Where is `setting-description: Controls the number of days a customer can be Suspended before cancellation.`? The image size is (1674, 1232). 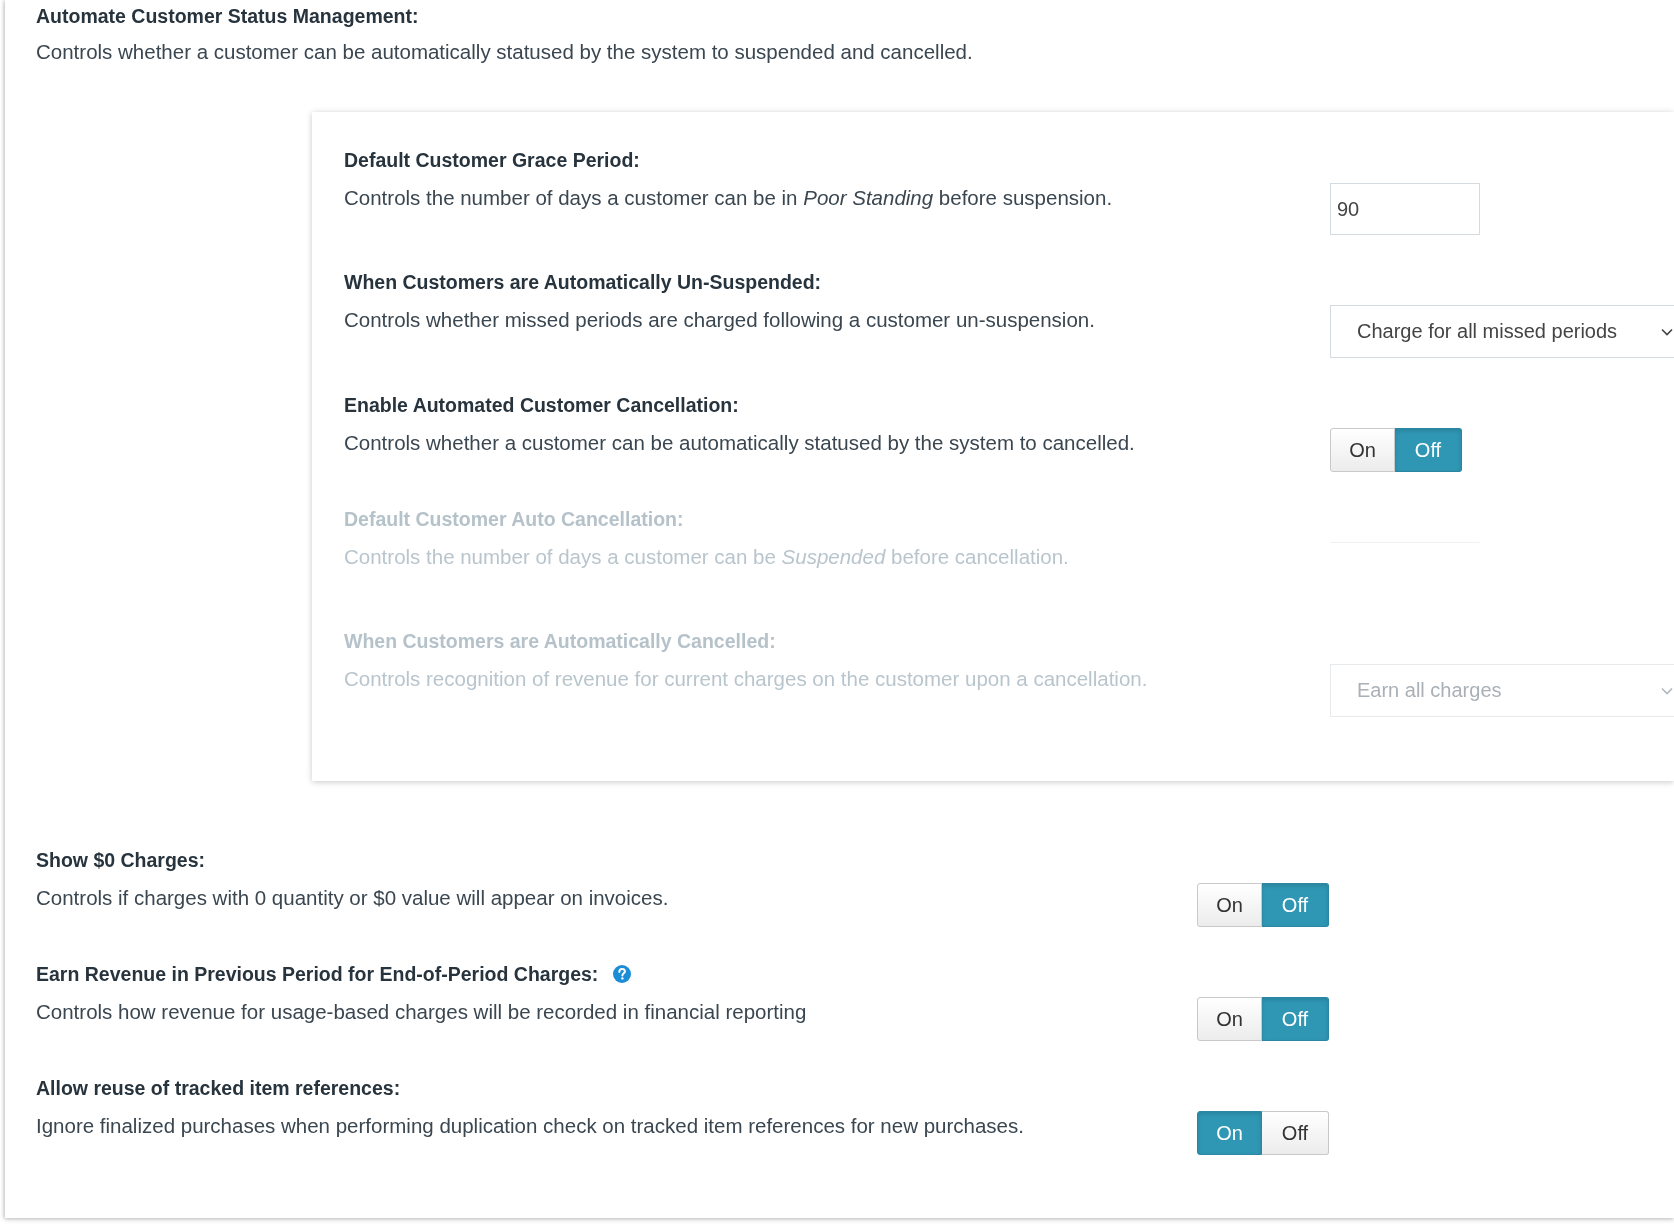 setting-description: Controls the number of days a customer can be Suspended before cancellation. is located at coordinates (707, 557).